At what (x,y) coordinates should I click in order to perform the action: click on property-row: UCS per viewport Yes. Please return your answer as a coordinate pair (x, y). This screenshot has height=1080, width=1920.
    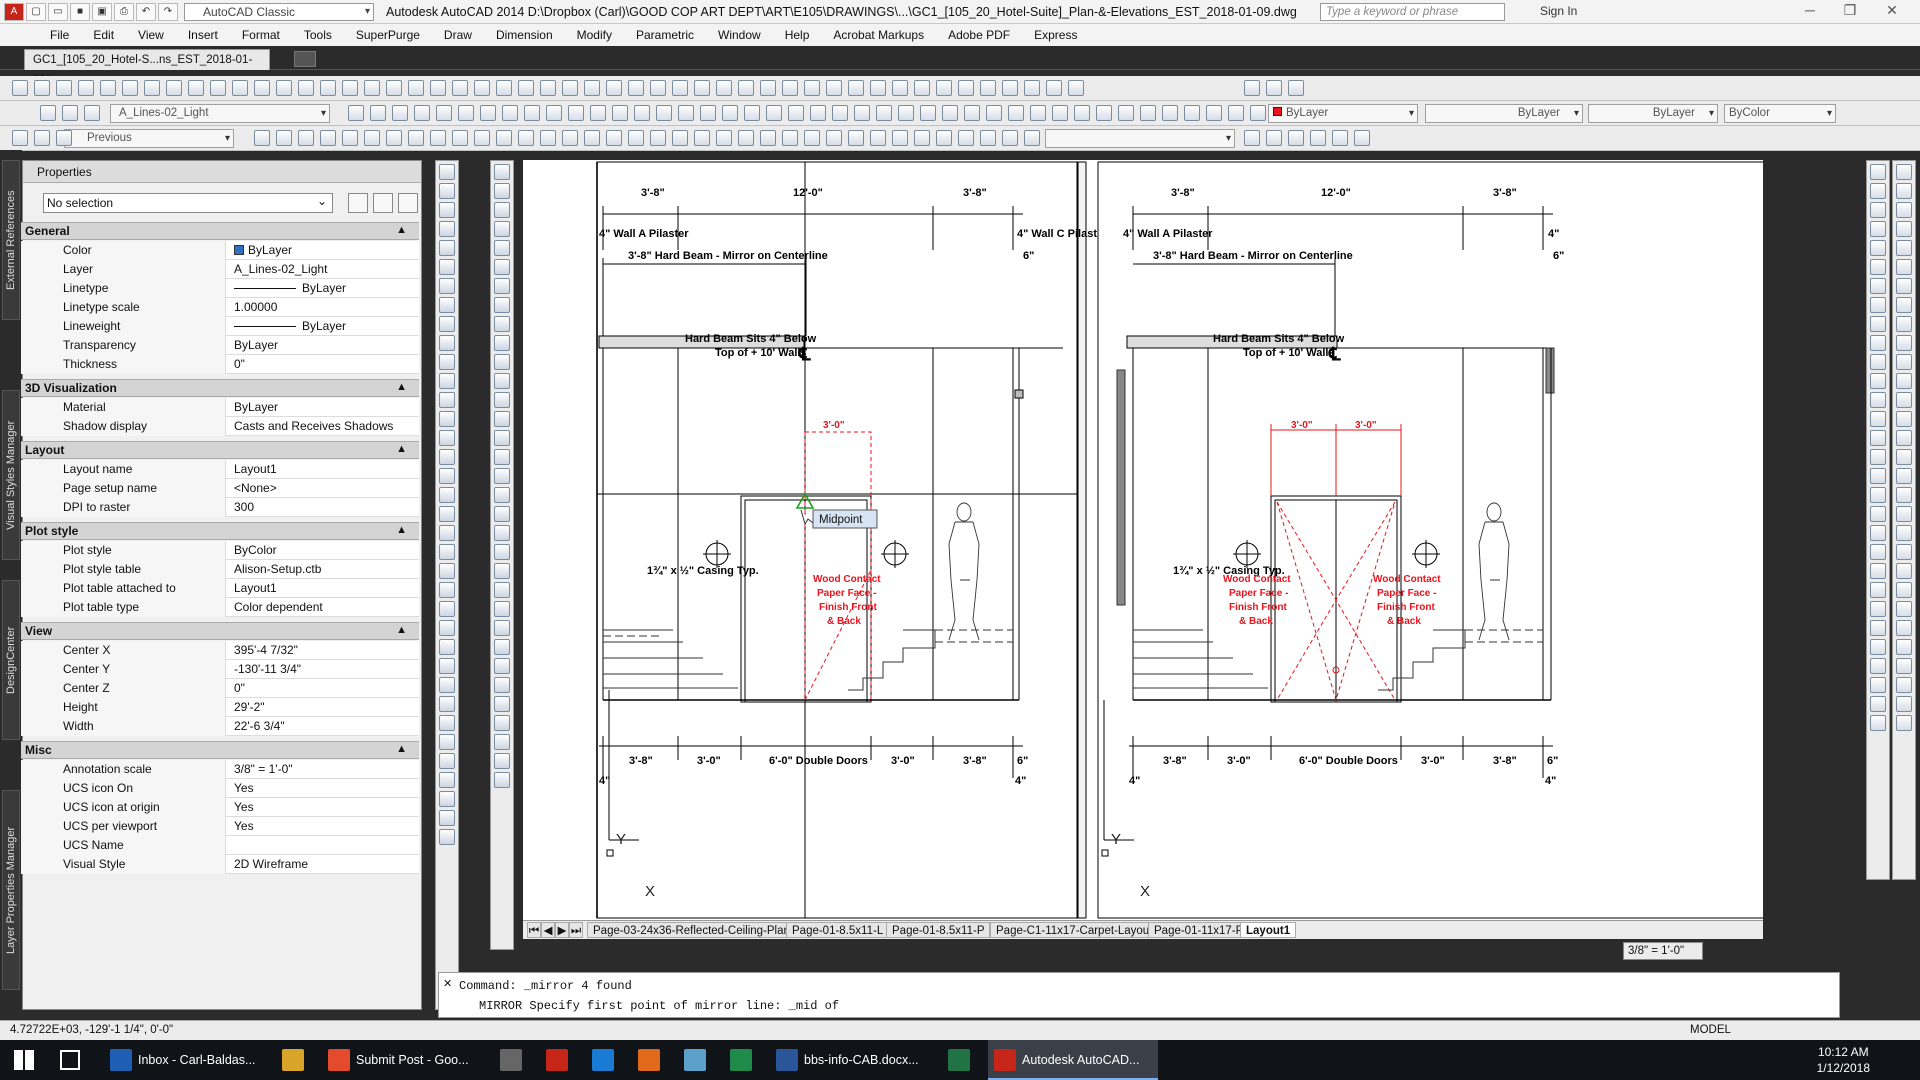
    Looking at the image, I should click on (220, 826).